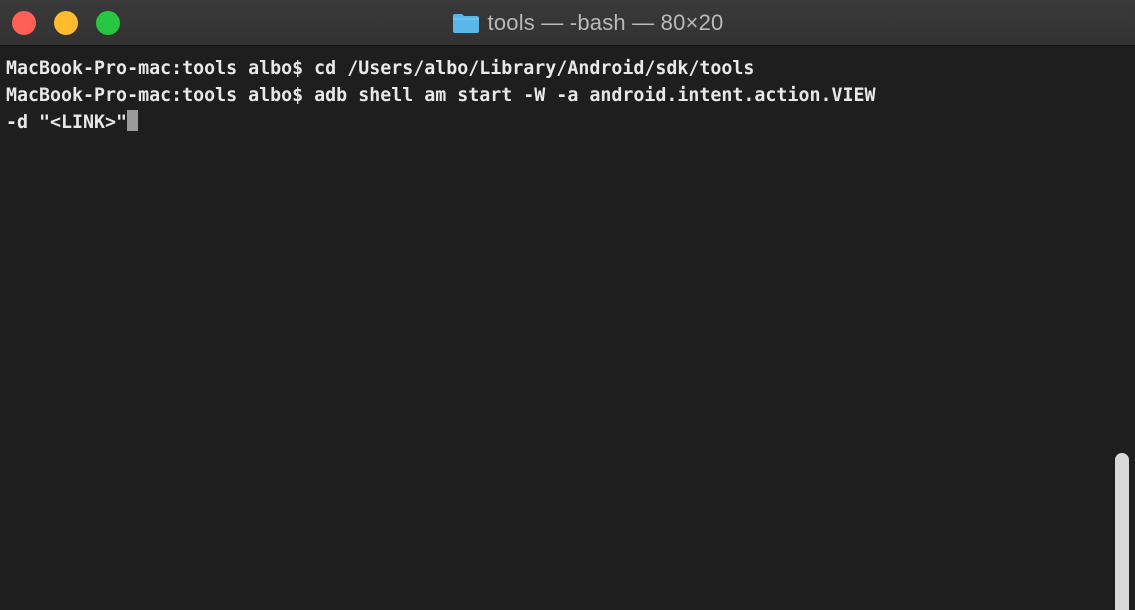 Image resolution: width=1135 pixels, height=610 pixels. Describe the element at coordinates (466, 23) in the screenshot. I see `folder-icon` at that location.